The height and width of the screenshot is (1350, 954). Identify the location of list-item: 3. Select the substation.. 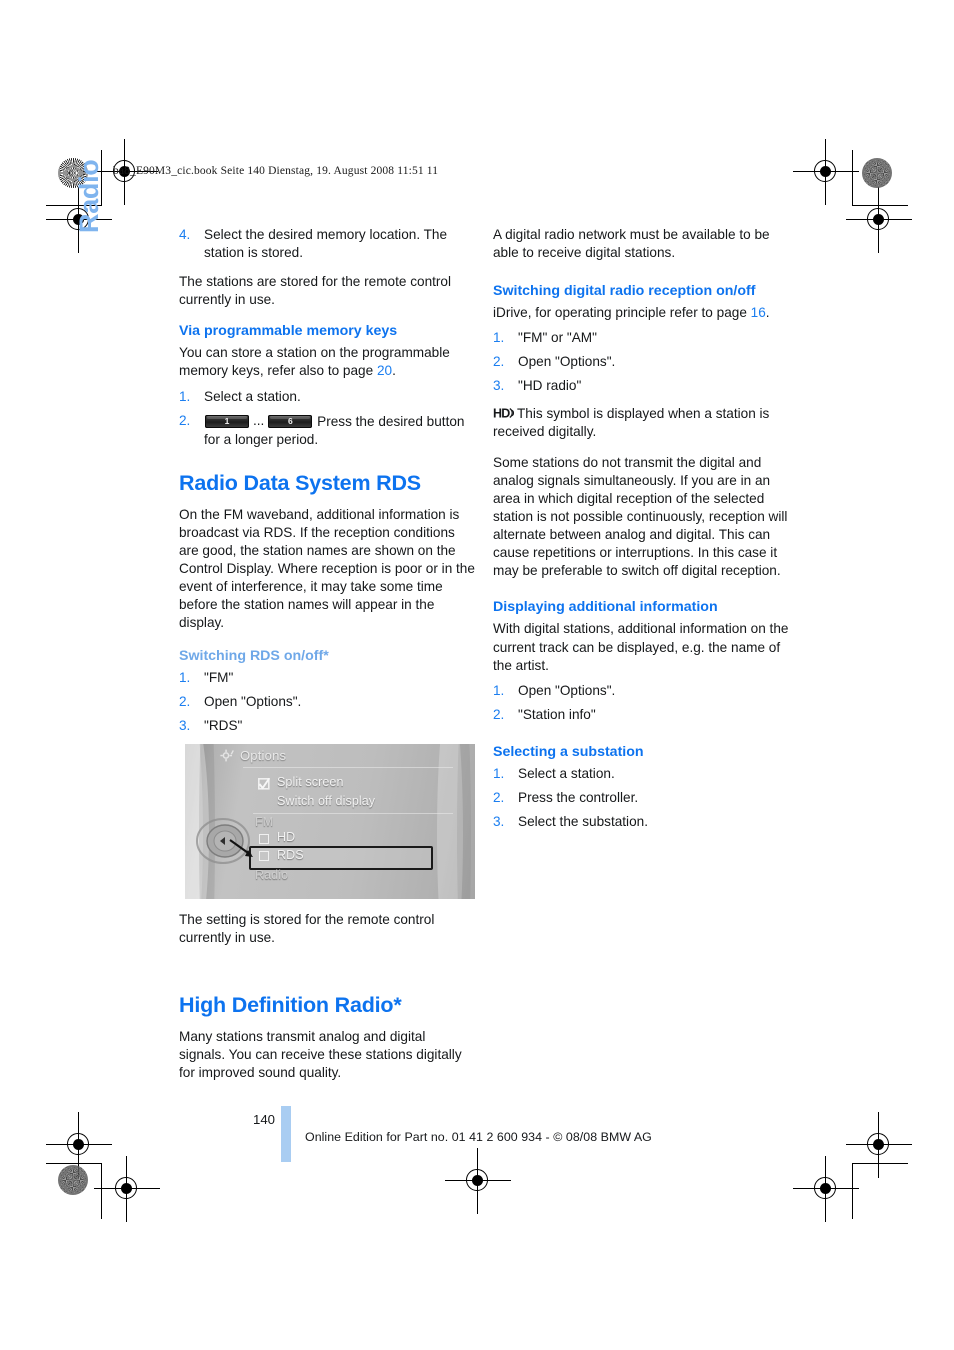
(641, 822).